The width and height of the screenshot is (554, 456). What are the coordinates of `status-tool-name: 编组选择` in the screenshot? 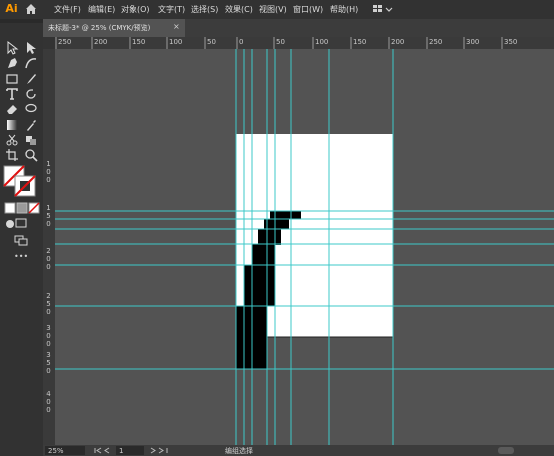 It's located at (239, 451).